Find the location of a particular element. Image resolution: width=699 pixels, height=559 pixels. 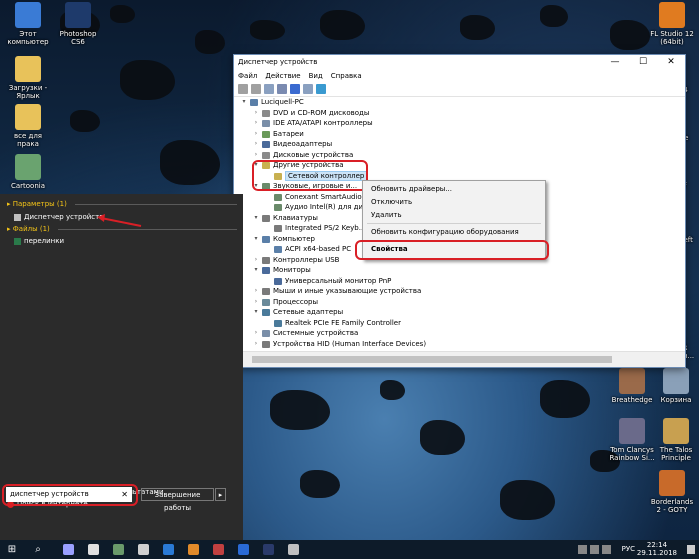

tree-node: ▾ Мониторы is located at coordinates (459, 270).